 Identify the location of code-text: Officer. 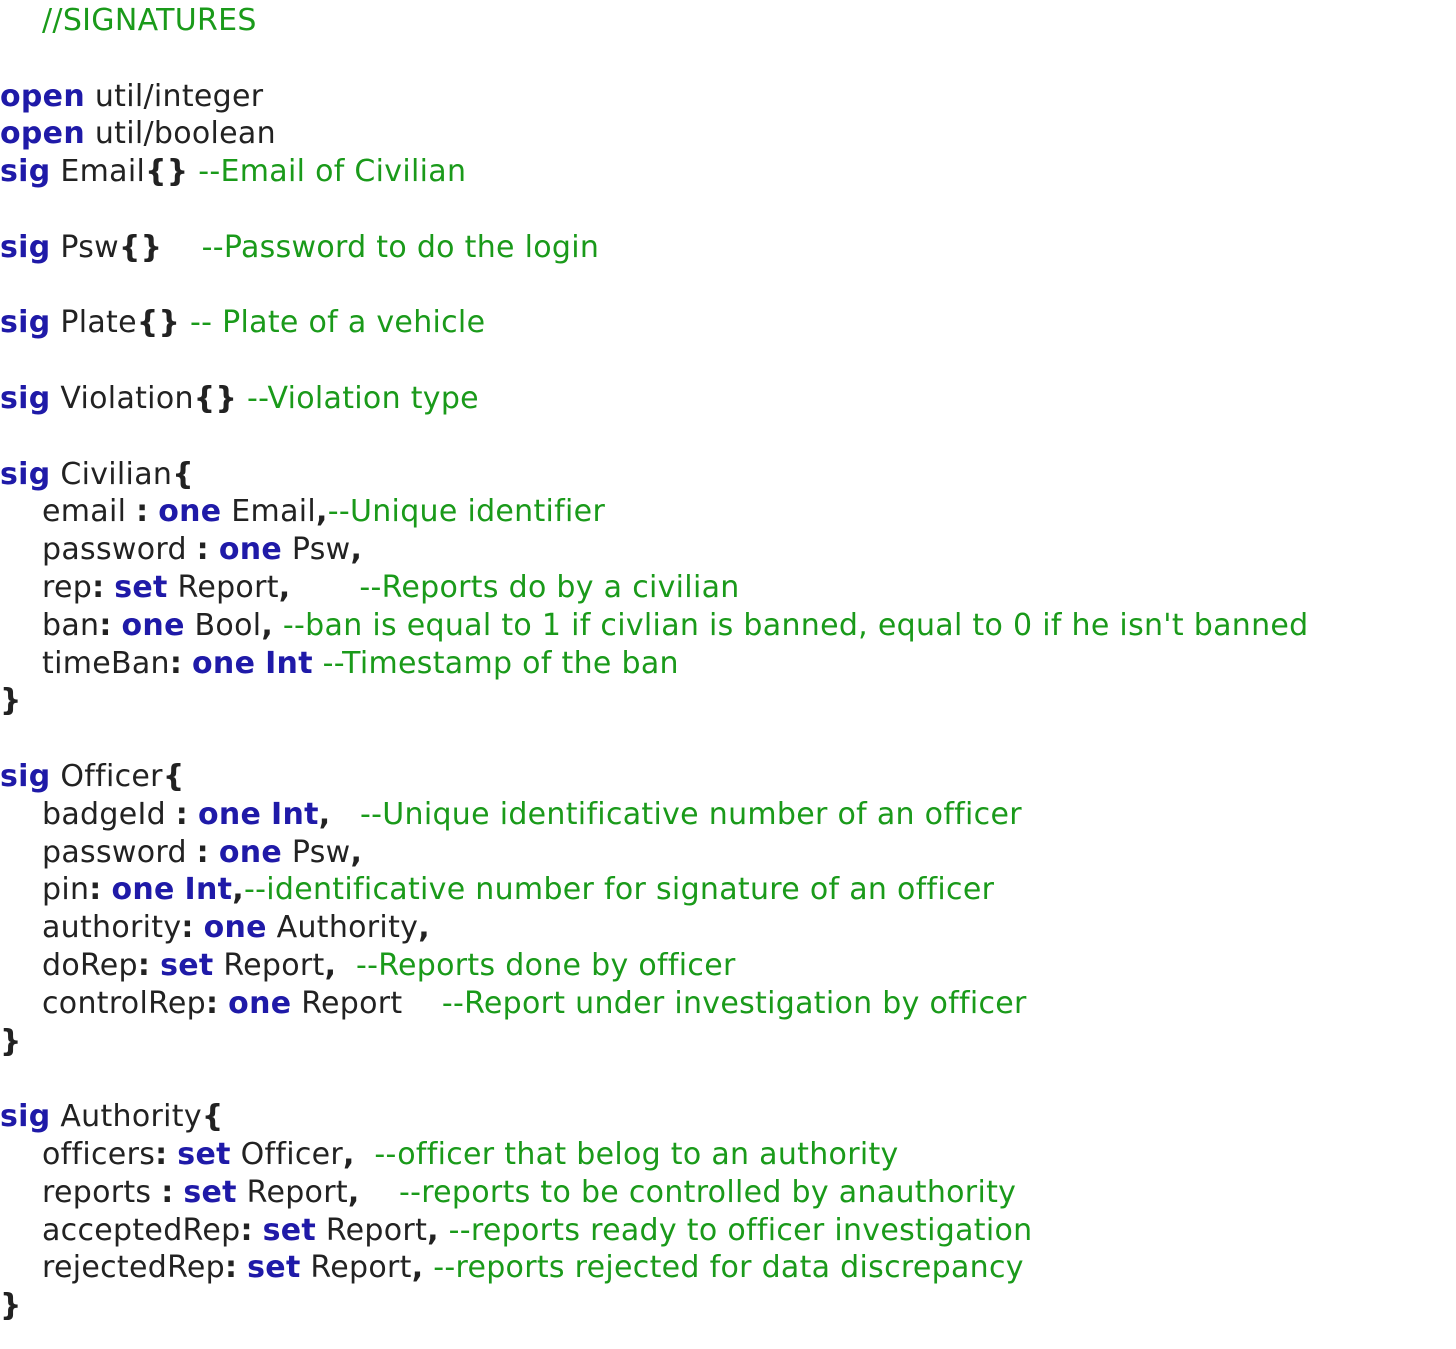
(106, 776).